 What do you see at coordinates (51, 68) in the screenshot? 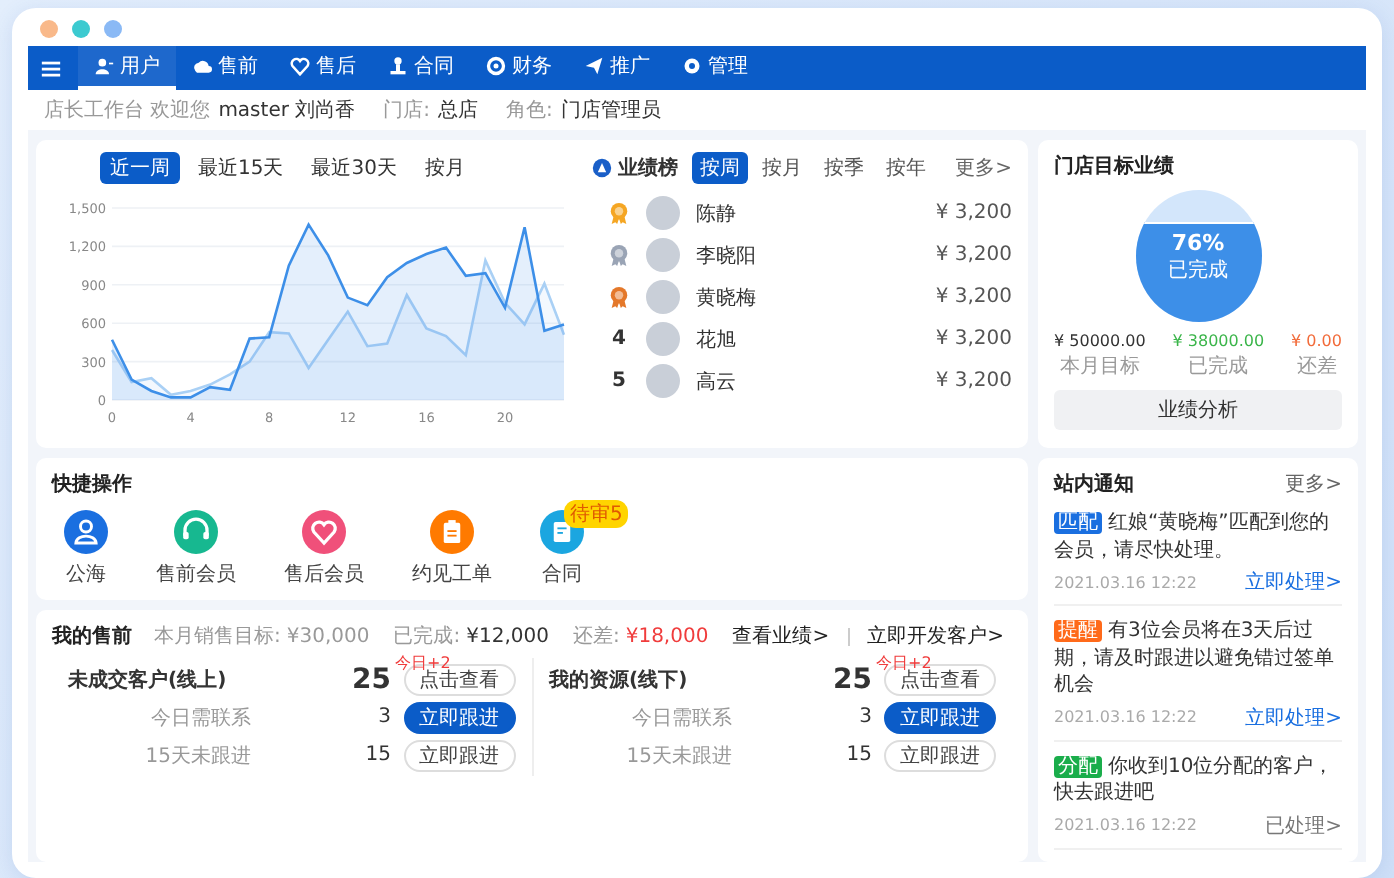
I see `menu-icon` at bounding box center [51, 68].